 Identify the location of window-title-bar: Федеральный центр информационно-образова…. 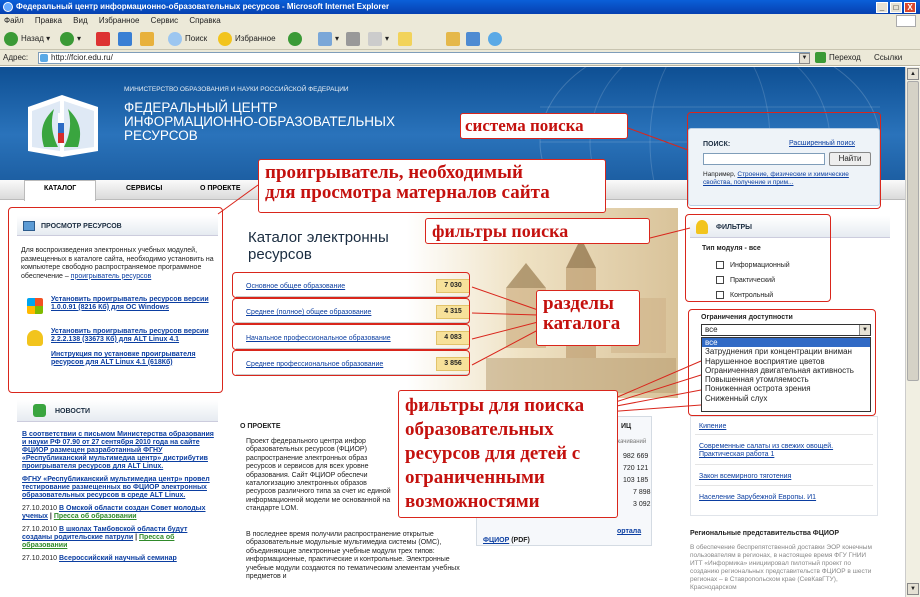
(460, 7).